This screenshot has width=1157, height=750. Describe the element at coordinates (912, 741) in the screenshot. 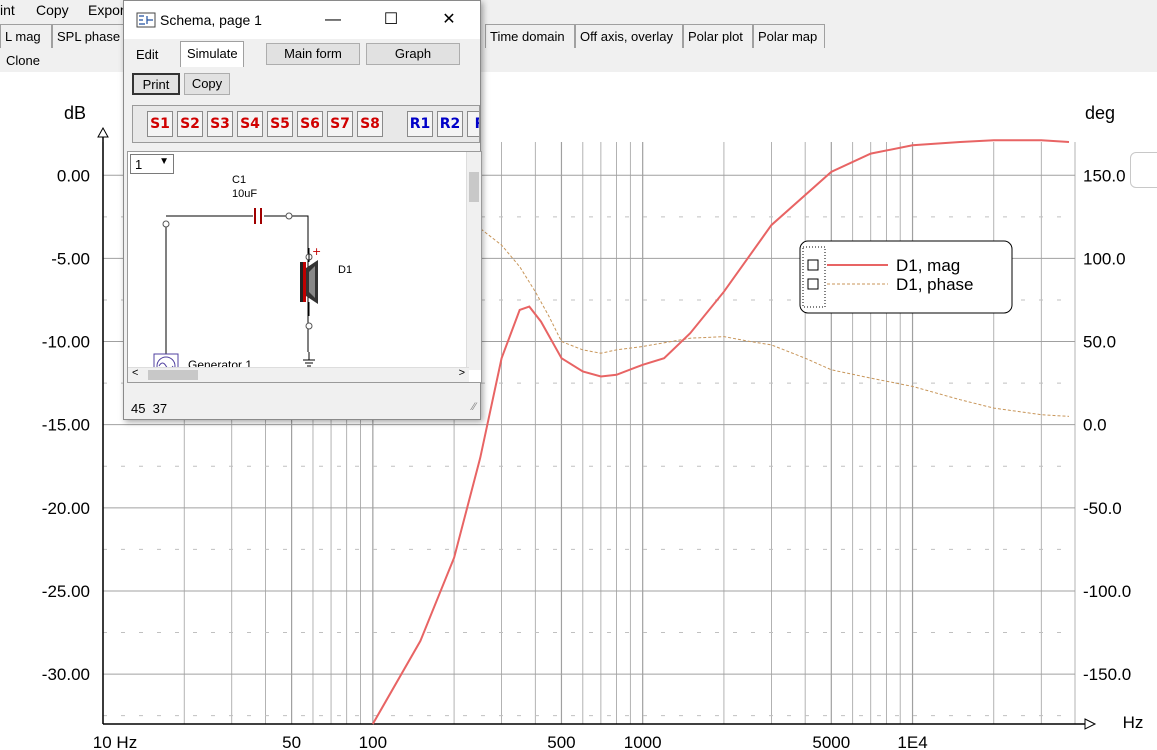

I see `x-tick-label: 1E4` at that location.